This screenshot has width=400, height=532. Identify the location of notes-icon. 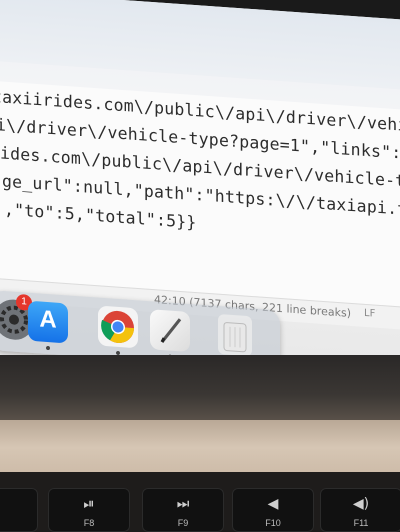
(170, 330).